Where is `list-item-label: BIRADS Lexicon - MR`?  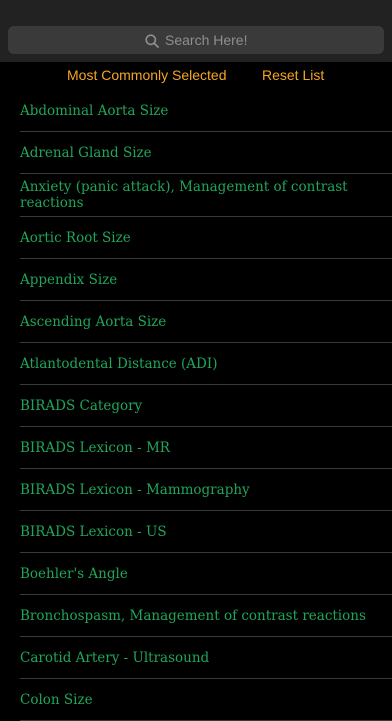
list-item-label: BIRADS Lexicon - MR is located at coordinates (95, 447).